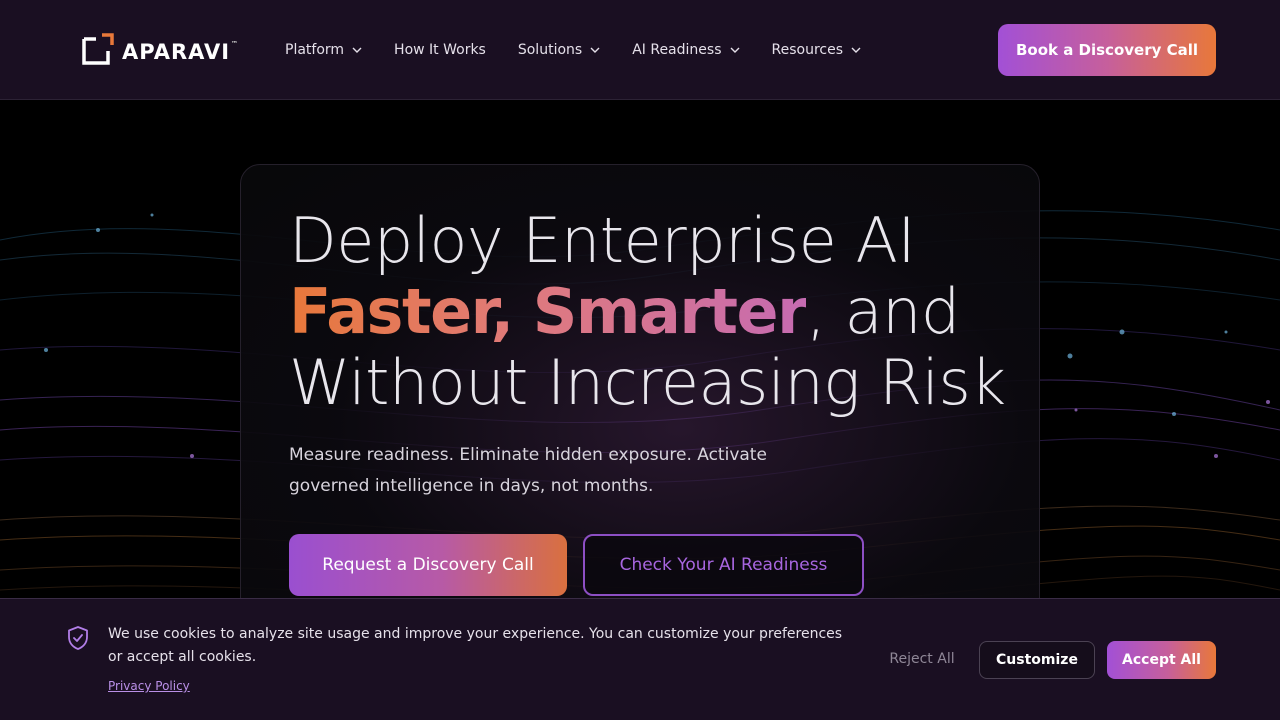 The image size is (1280, 720). I want to click on request-discovery-call-button: Request a Discovery Call, so click(428, 565).